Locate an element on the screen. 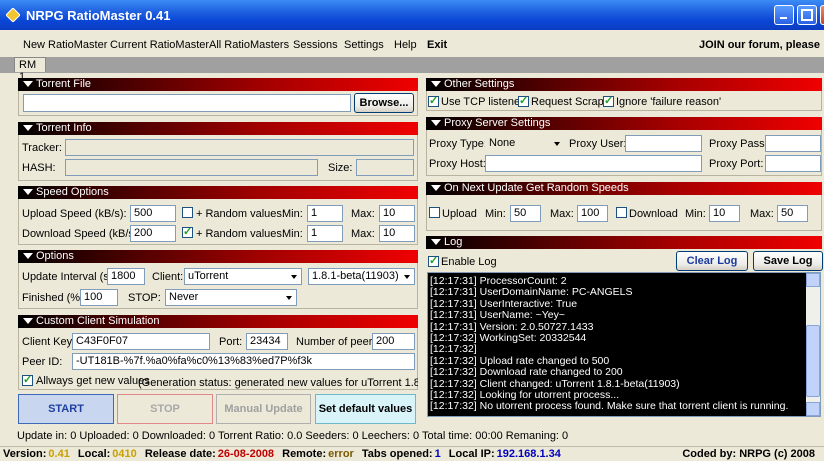  scroll-up-arrow-icon is located at coordinates (813, 280).